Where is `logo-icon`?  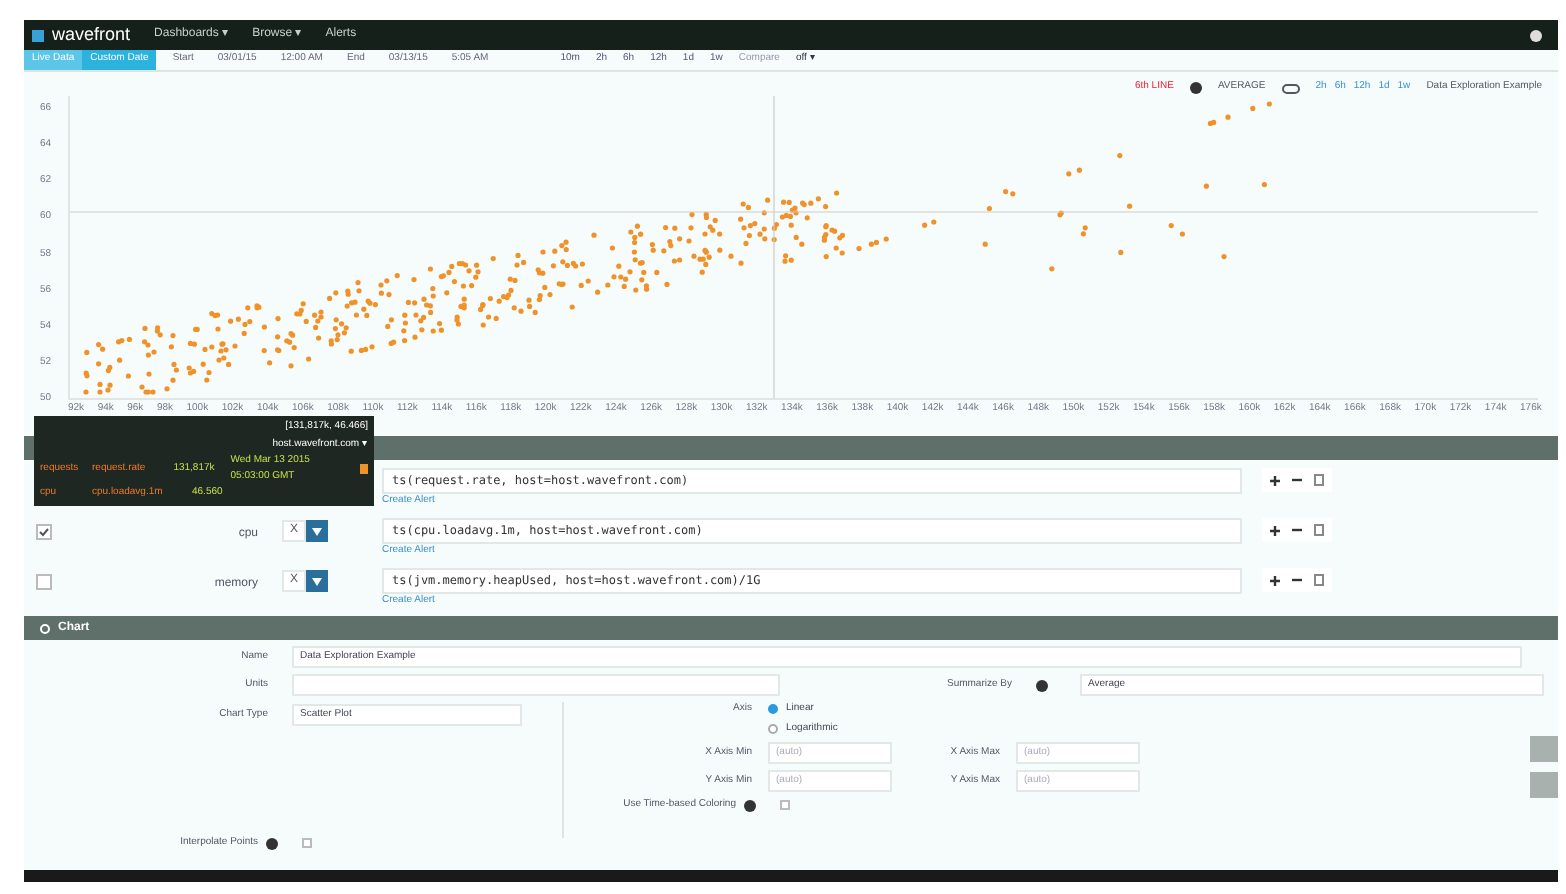
logo-icon is located at coordinates (38, 35).